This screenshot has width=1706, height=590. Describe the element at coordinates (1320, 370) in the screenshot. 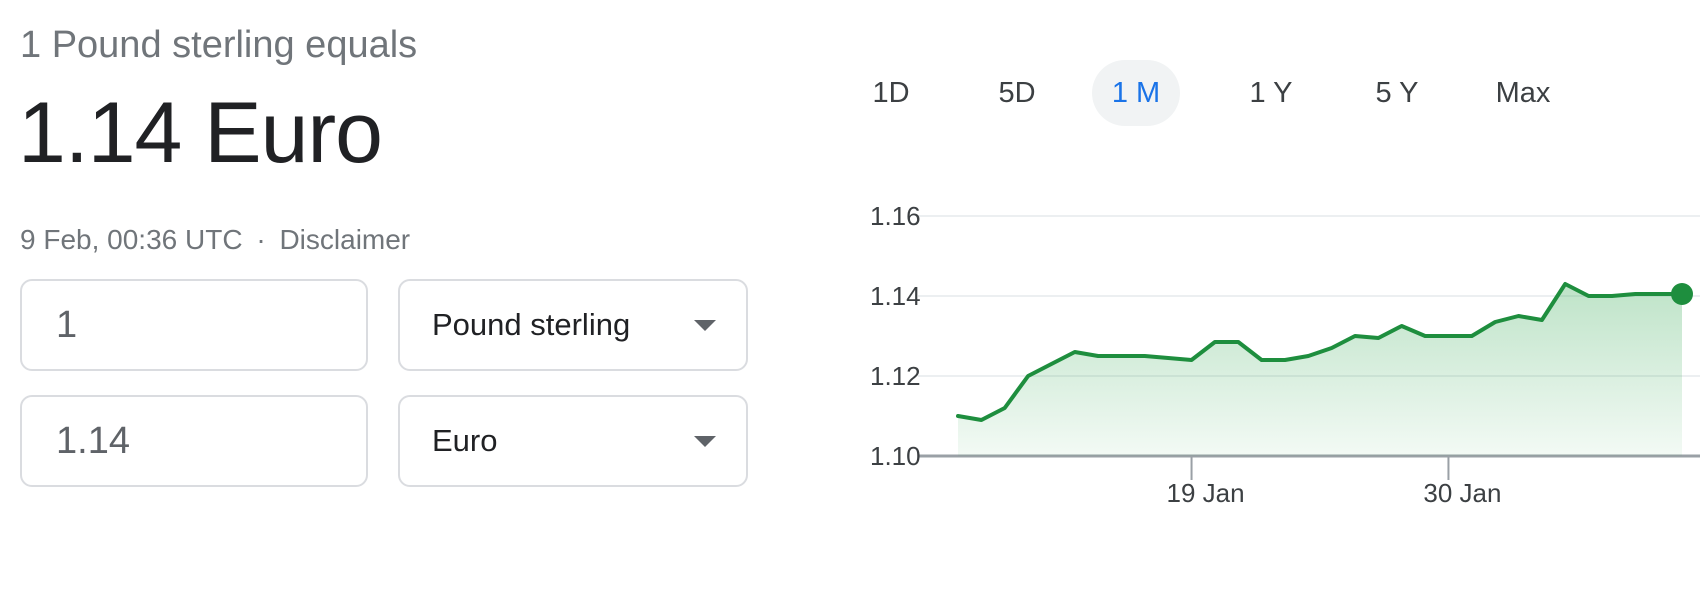

I see `area-fill` at that location.